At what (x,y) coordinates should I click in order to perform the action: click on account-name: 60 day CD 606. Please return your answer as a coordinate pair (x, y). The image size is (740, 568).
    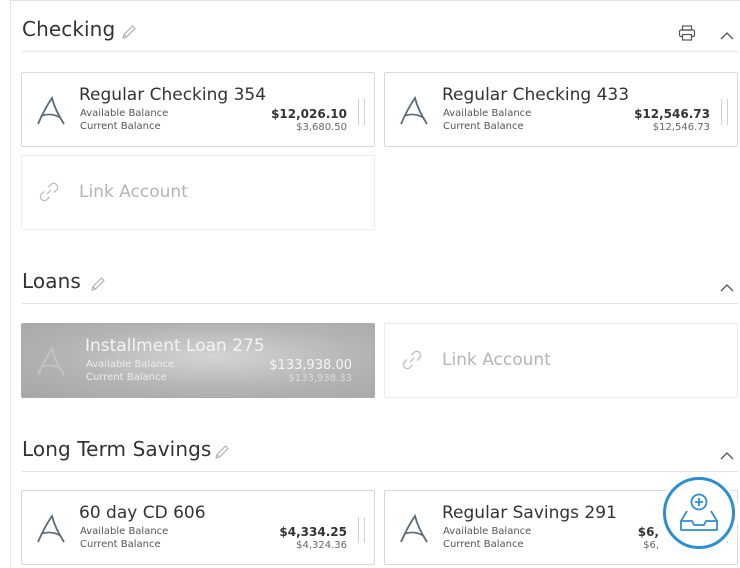
    Looking at the image, I should click on (142, 513).